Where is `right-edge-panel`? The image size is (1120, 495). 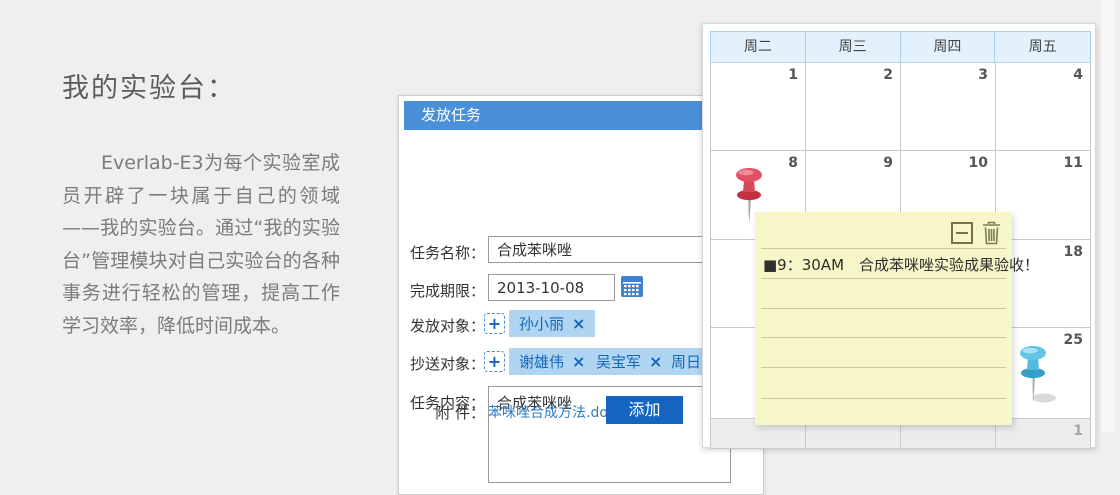 right-edge-panel is located at coordinates (1107, 216).